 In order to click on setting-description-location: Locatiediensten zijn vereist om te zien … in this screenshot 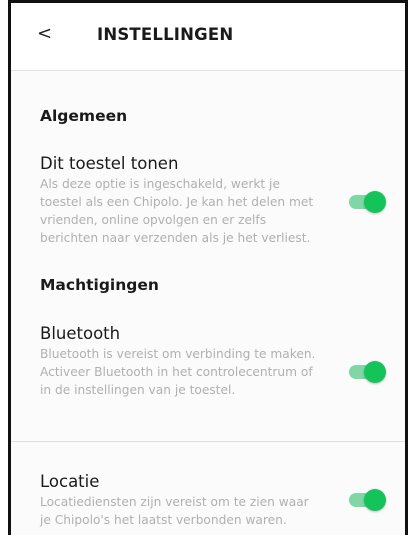, I will do `click(174, 511)`.